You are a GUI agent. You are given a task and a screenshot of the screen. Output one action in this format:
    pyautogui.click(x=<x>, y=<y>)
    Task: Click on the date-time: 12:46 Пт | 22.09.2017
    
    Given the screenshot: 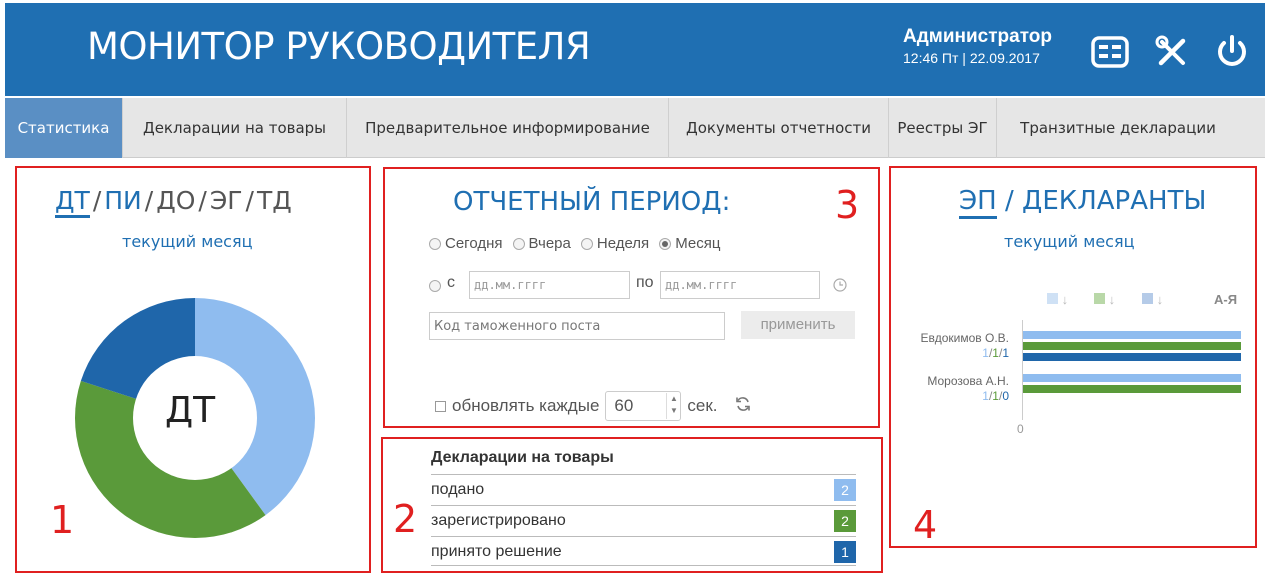 What is the action you would take?
    pyautogui.click(x=971, y=58)
    